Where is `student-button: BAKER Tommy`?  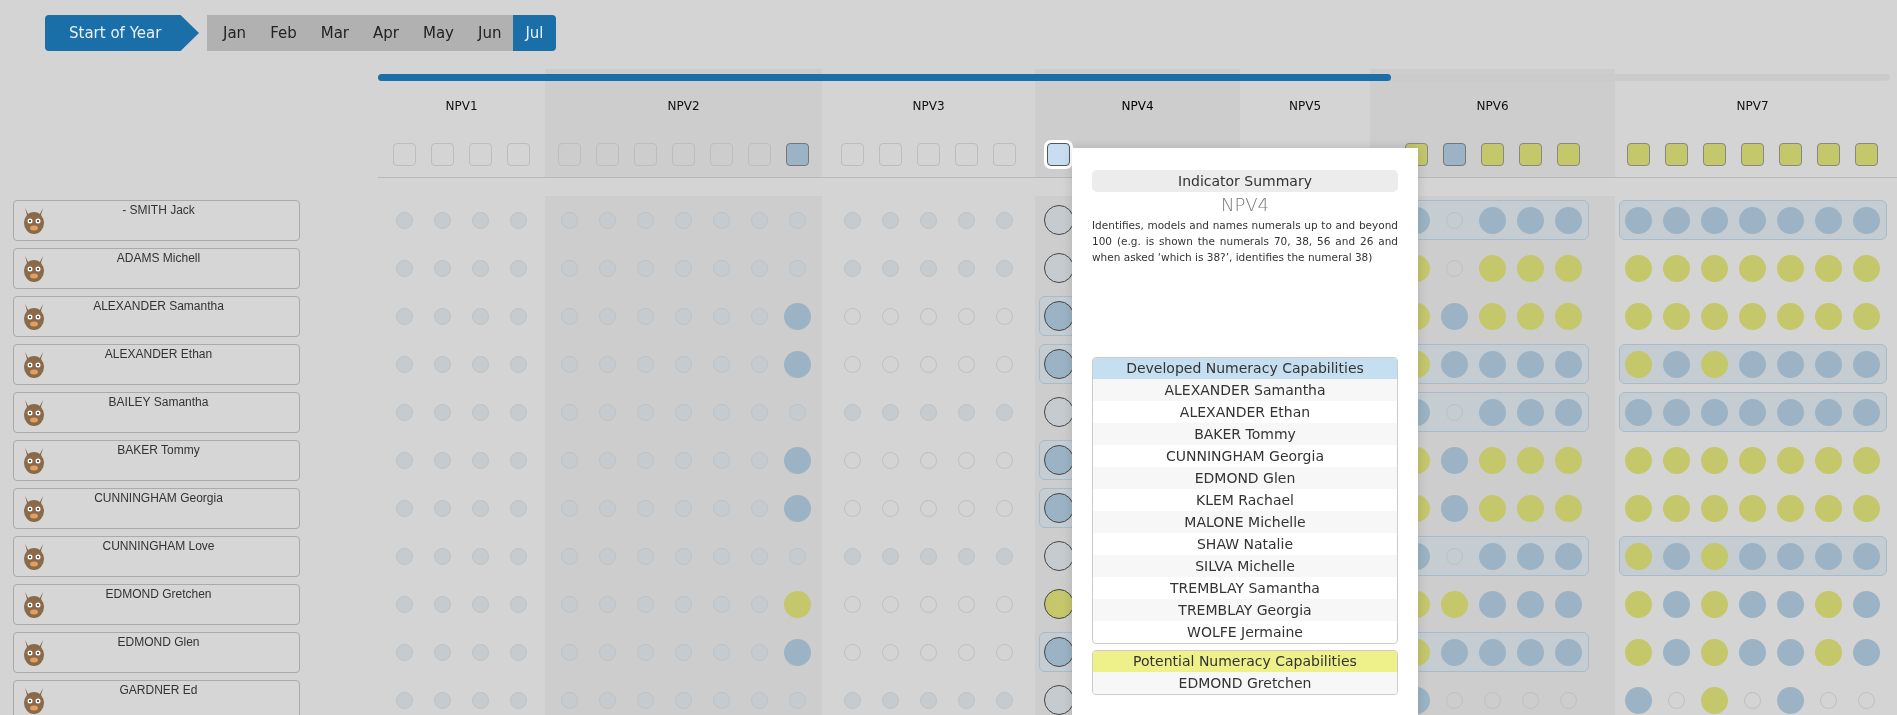 student-button: BAKER Tommy is located at coordinates (156, 460).